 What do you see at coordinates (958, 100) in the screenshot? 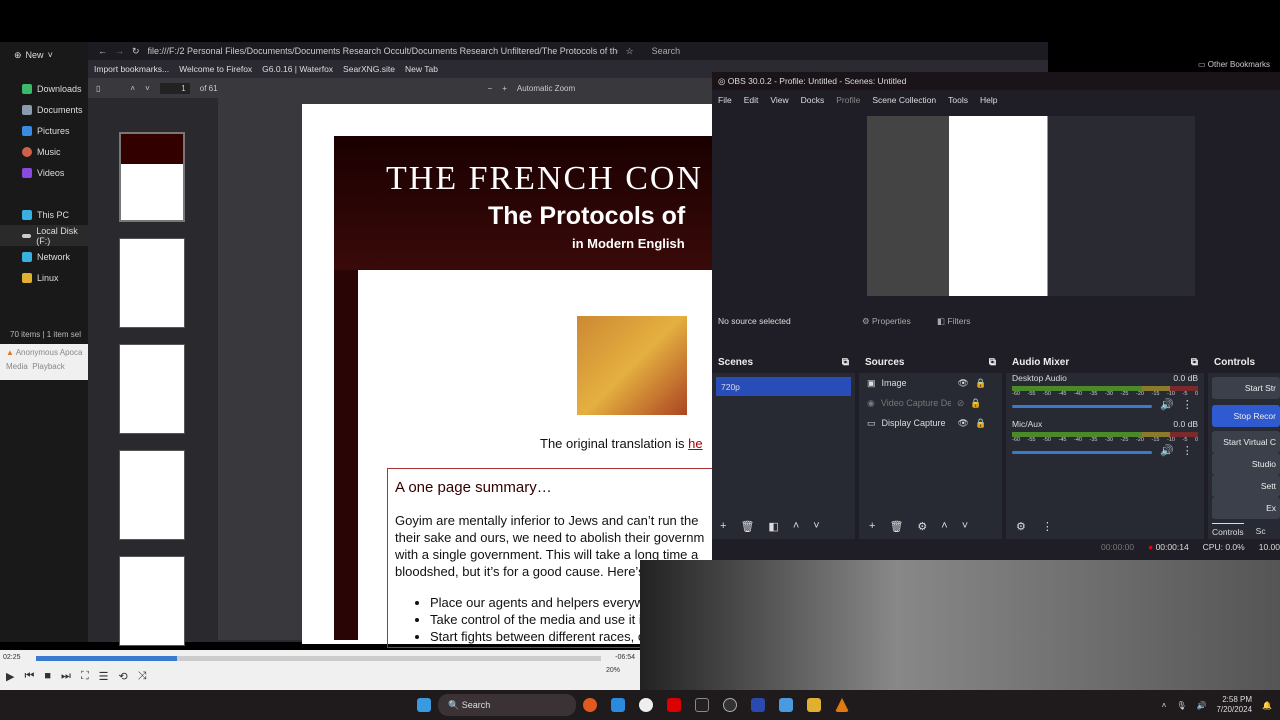
I see `menu-tools: Tools` at bounding box center [958, 100].